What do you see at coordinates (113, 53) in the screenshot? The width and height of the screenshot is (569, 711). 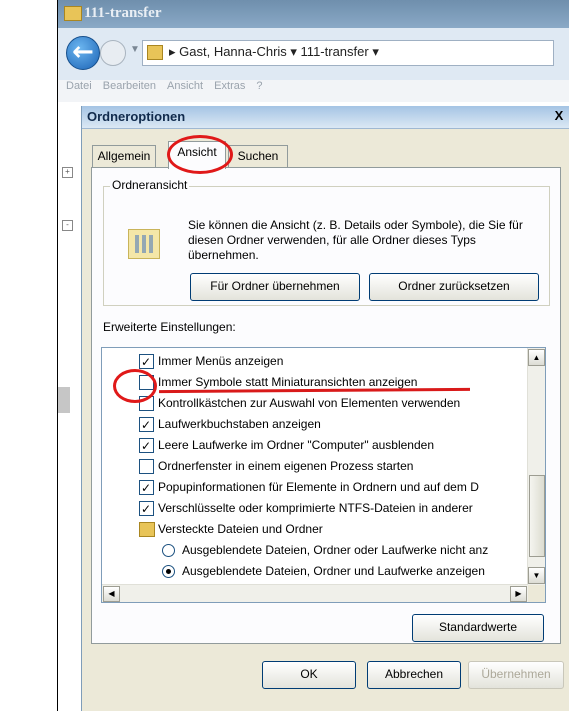 I see `forward-arrow-icon` at bounding box center [113, 53].